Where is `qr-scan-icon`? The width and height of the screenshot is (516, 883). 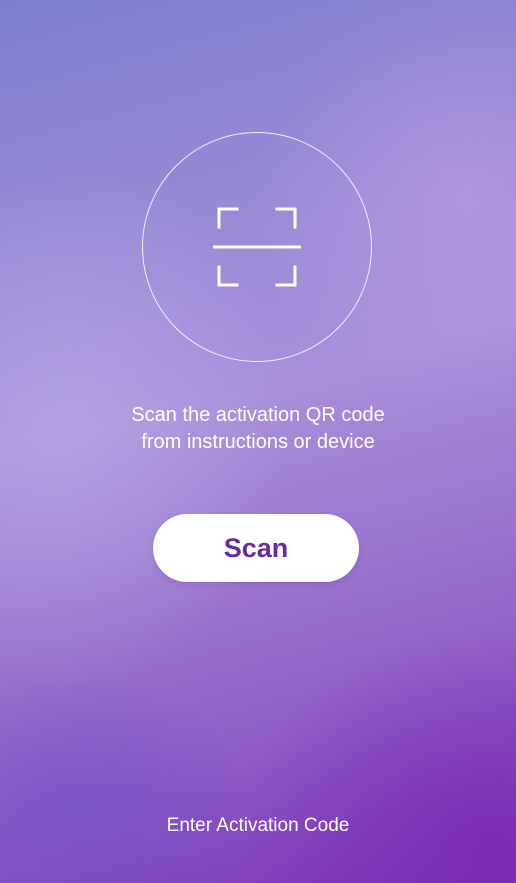 qr-scan-icon is located at coordinates (257, 247).